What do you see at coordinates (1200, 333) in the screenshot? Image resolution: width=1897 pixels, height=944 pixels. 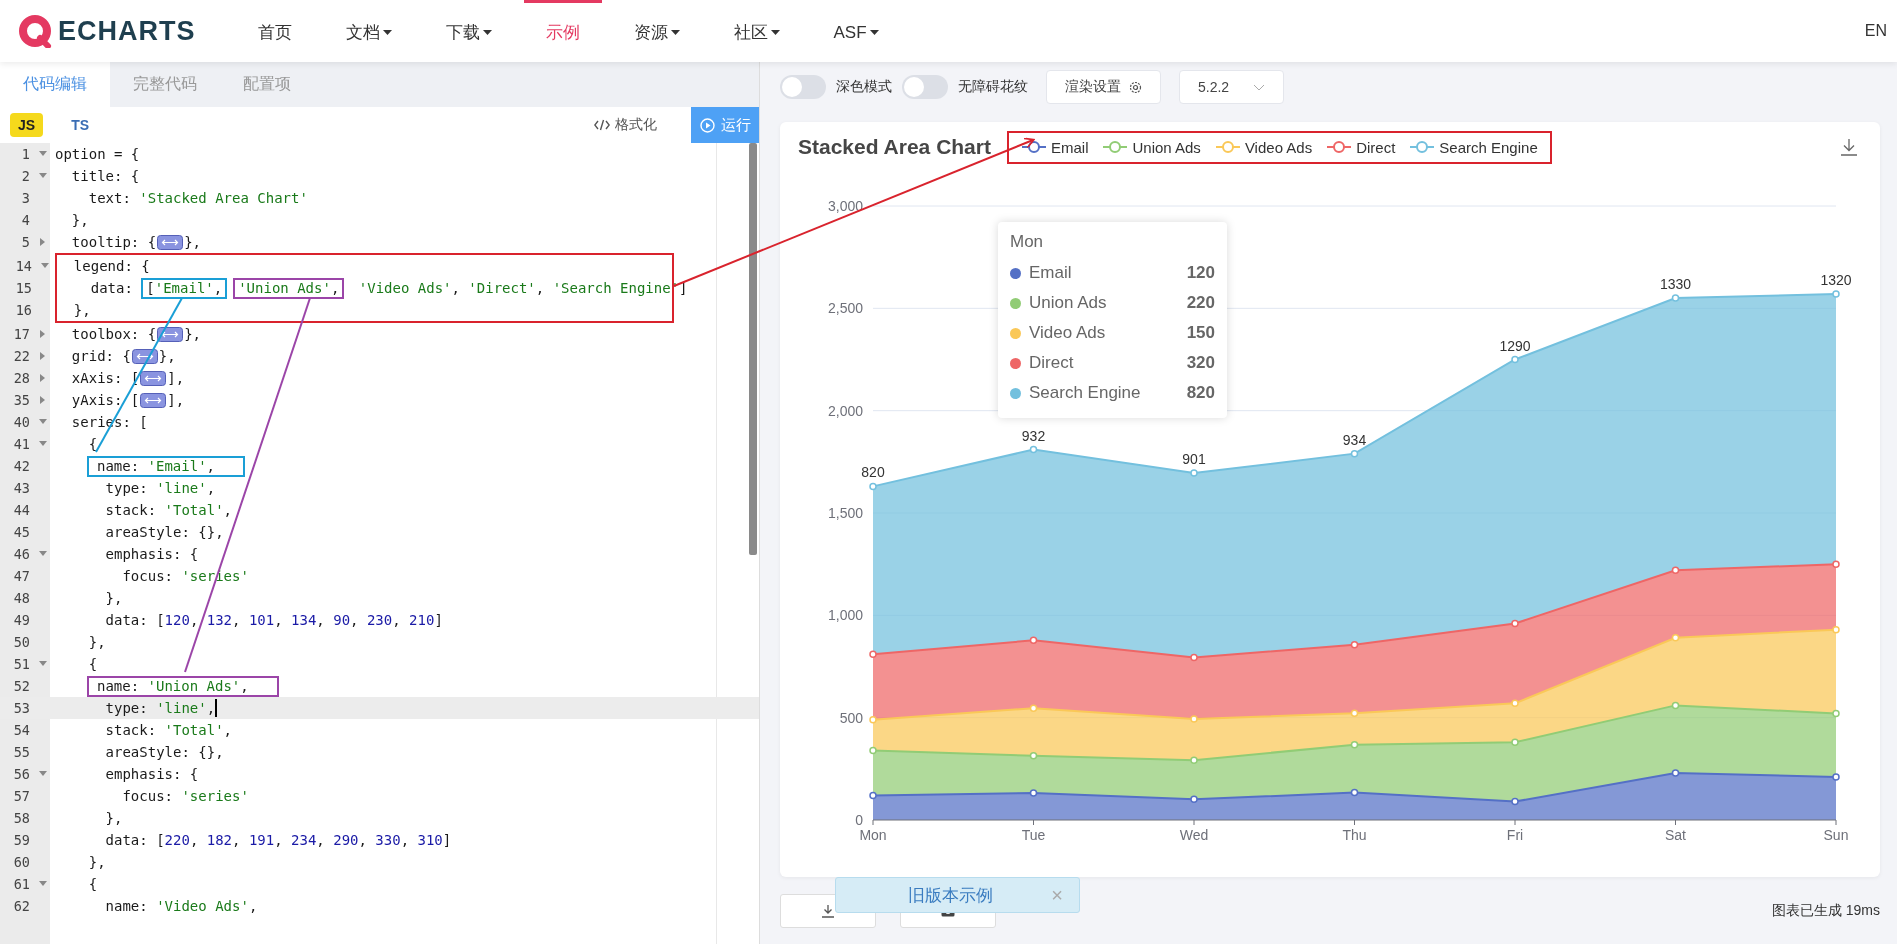 I see `series-value: 150` at bounding box center [1200, 333].